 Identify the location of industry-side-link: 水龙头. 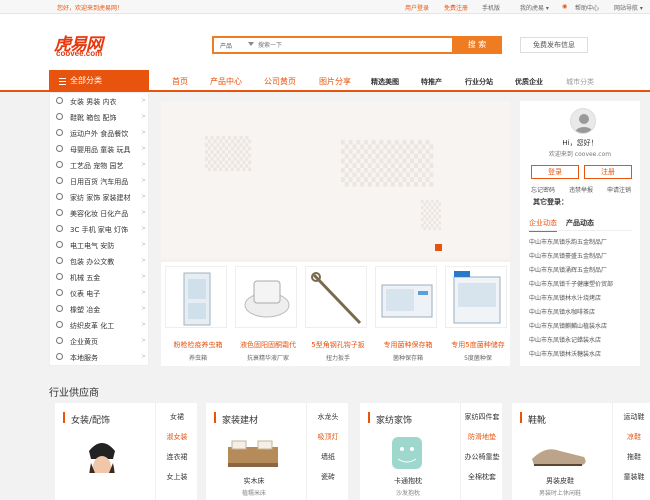
(328, 417).